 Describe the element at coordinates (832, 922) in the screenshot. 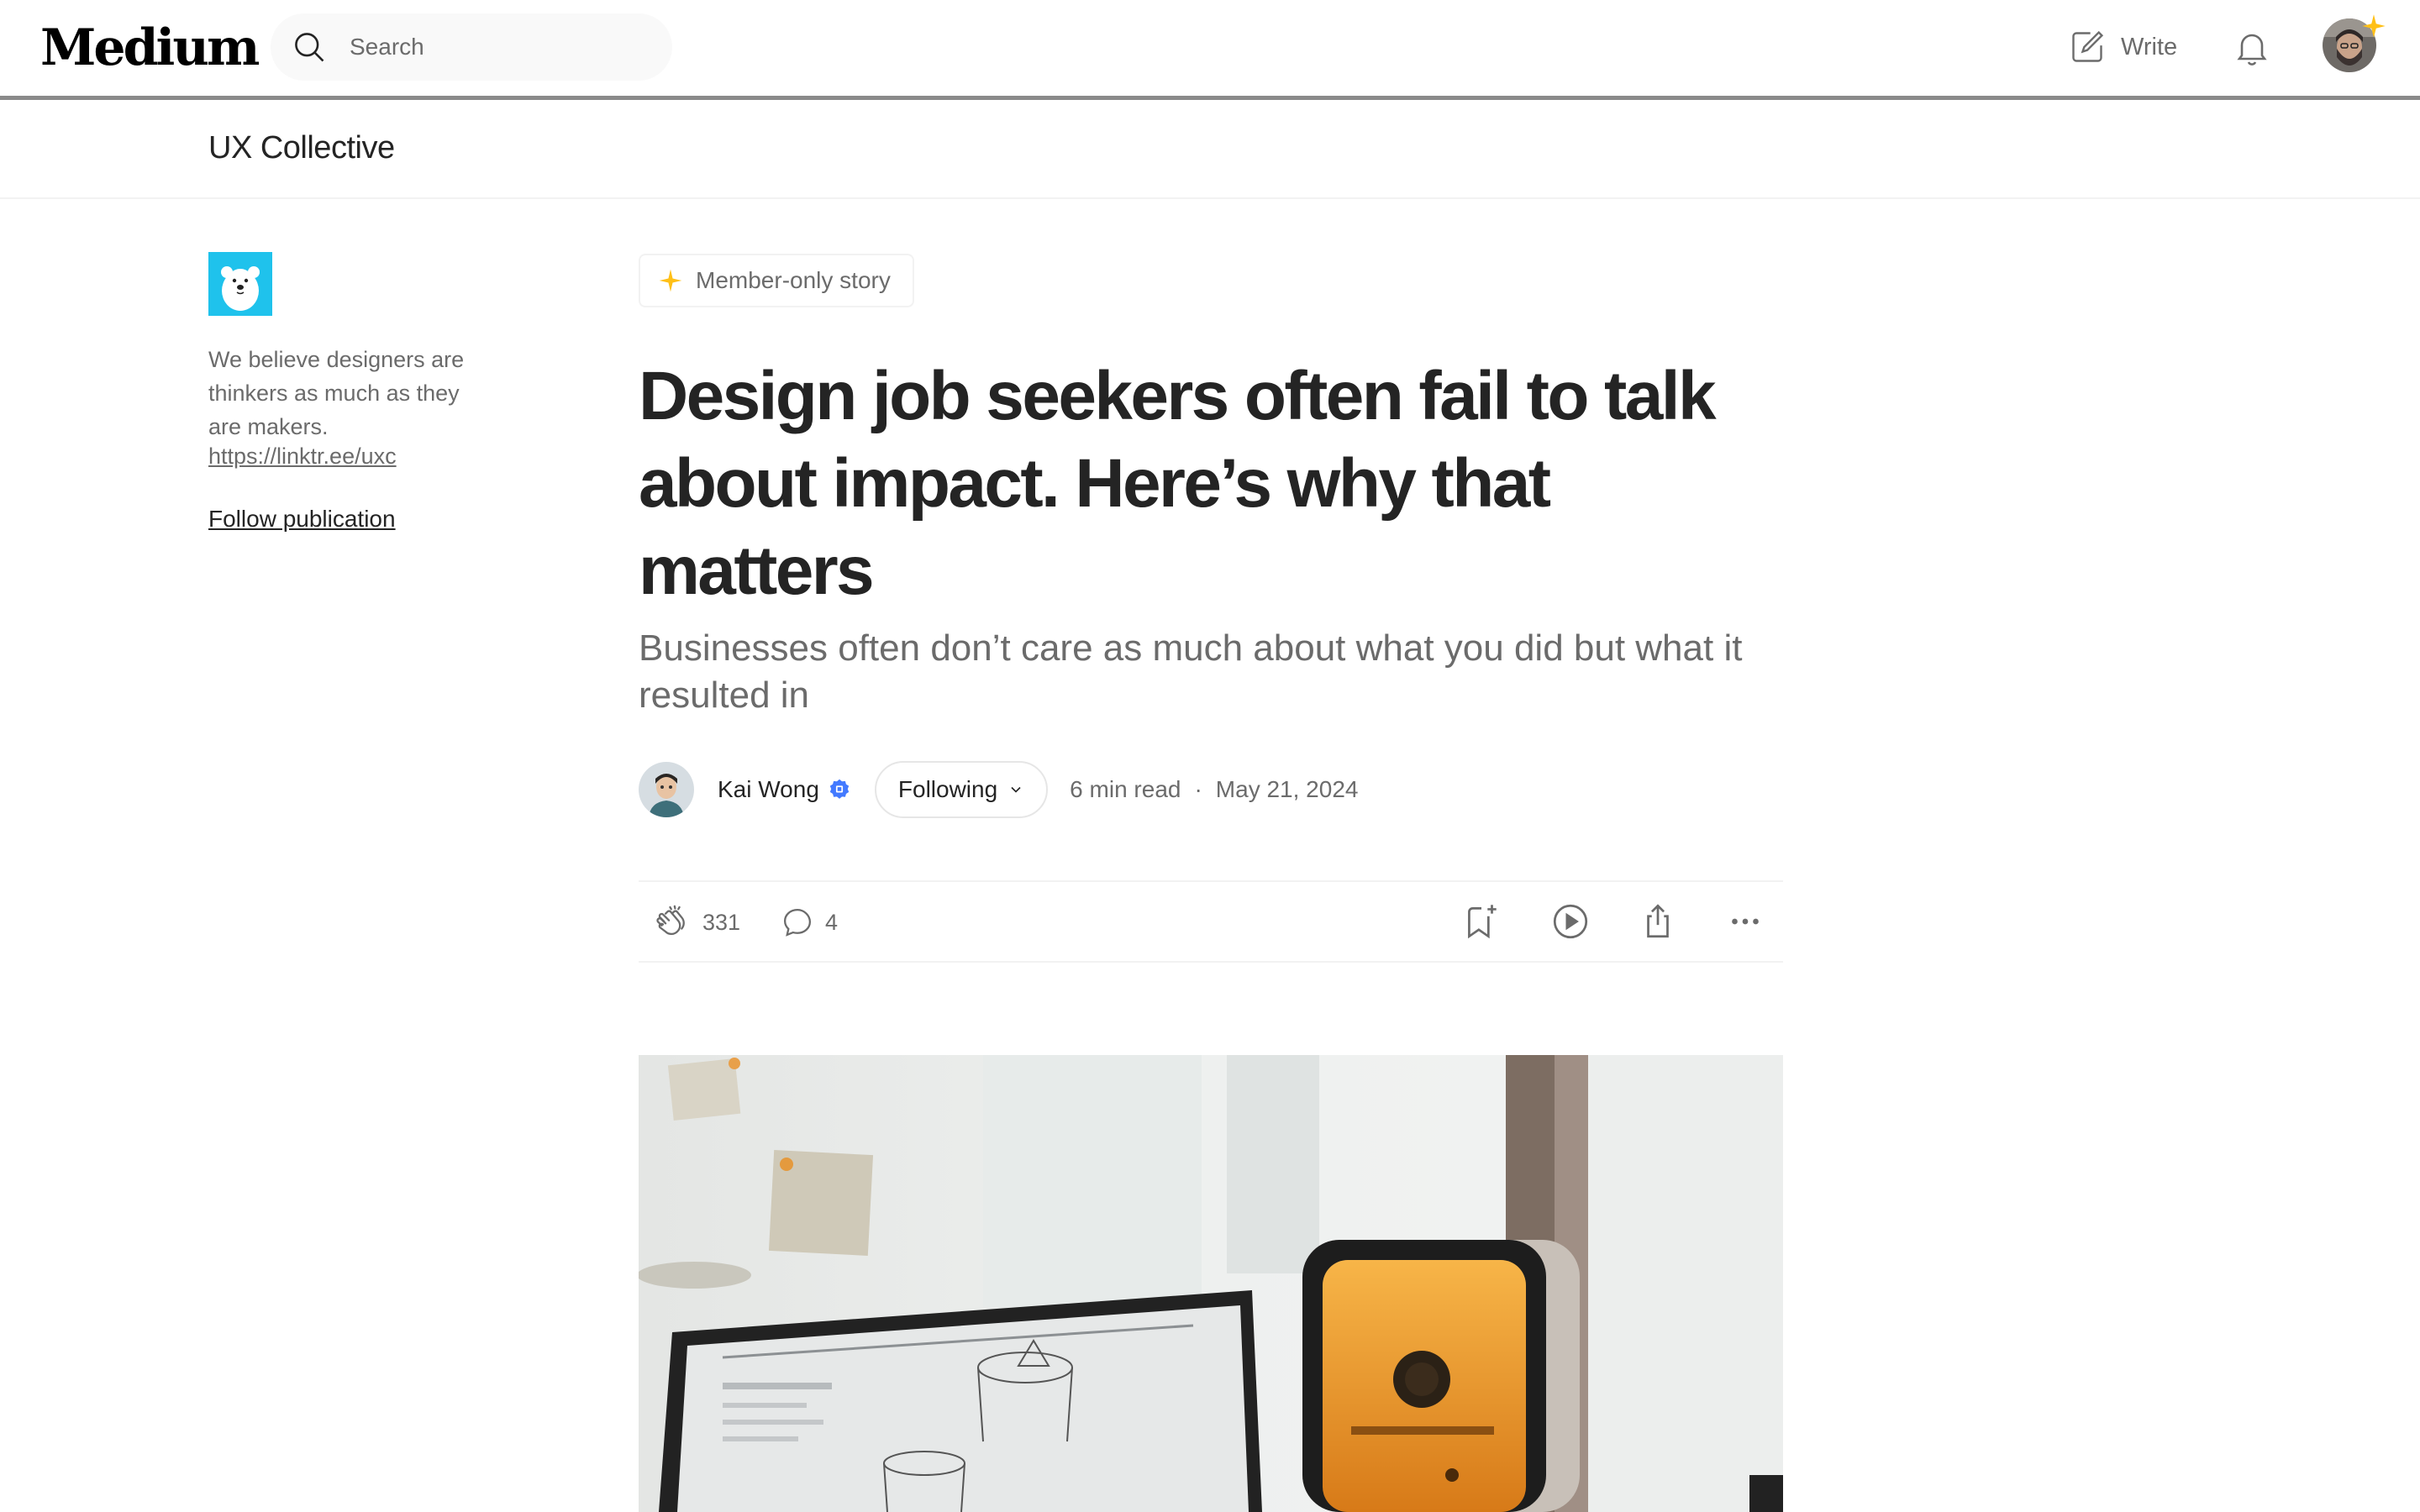

I see `comment-count: 4` at that location.